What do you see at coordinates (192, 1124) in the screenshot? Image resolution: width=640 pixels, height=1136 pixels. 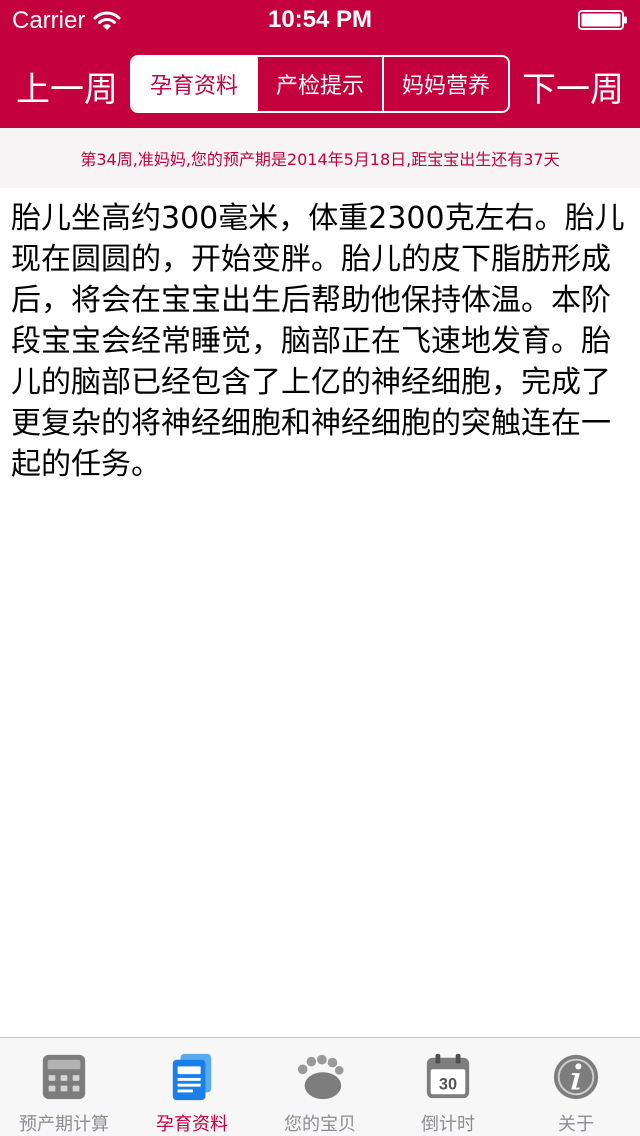 I see `tab-label: 孕育资料` at bounding box center [192, 1124].